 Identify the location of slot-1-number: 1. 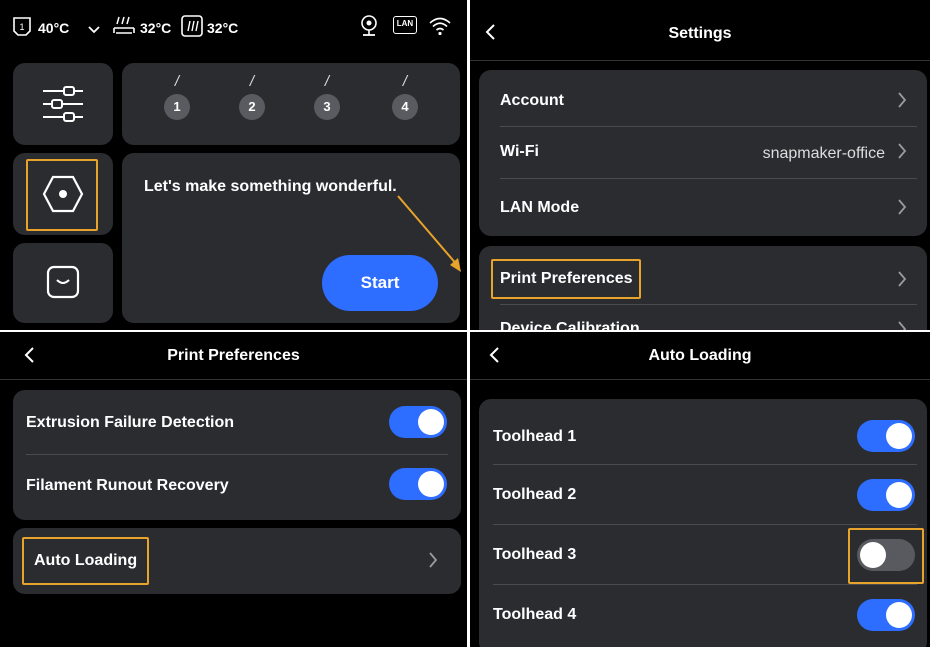
(177, 107).